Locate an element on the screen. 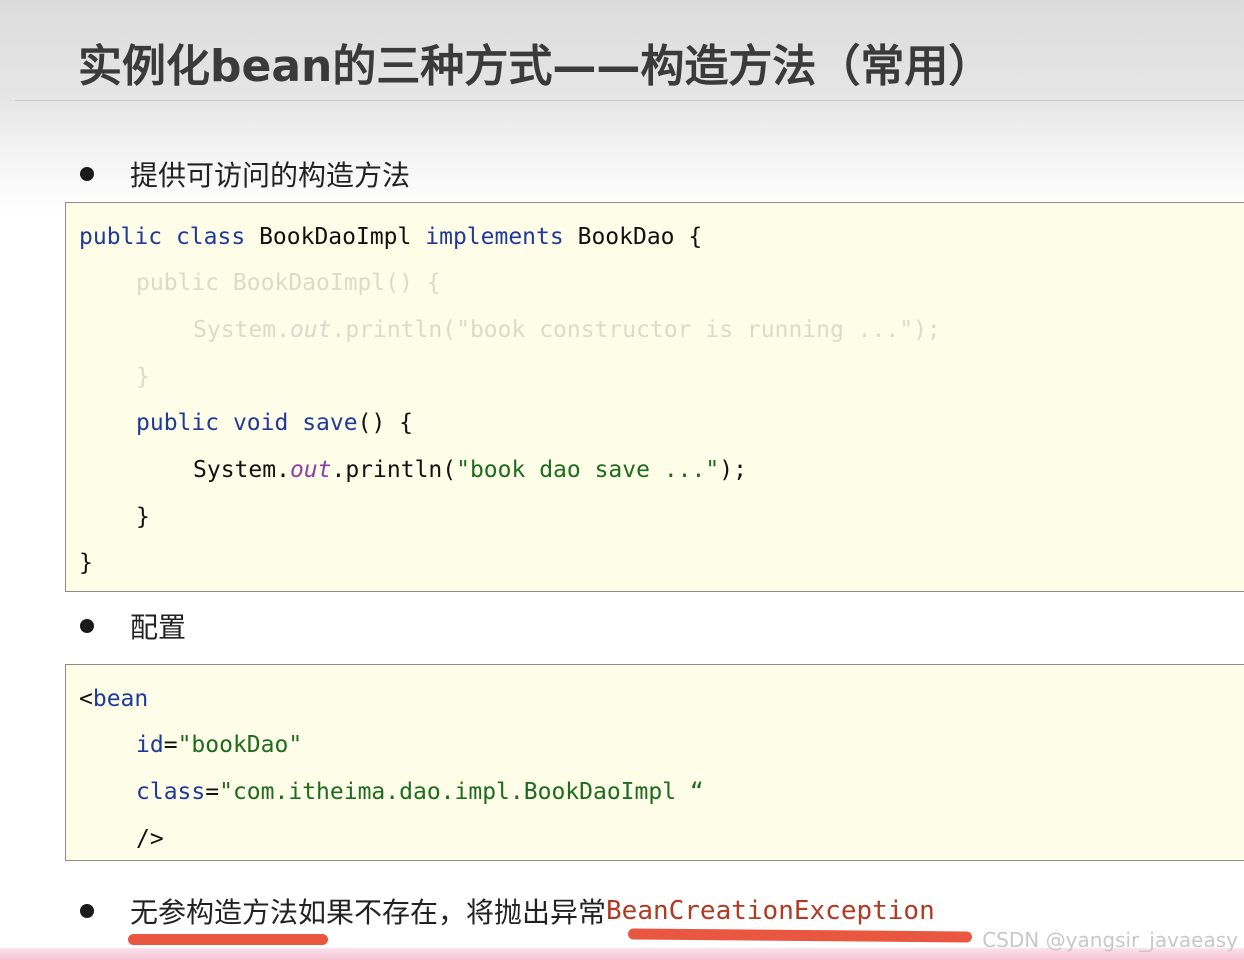 The image size is (1244, 960). xml-line-bean-close: /> is located at coordinates (150, 839).